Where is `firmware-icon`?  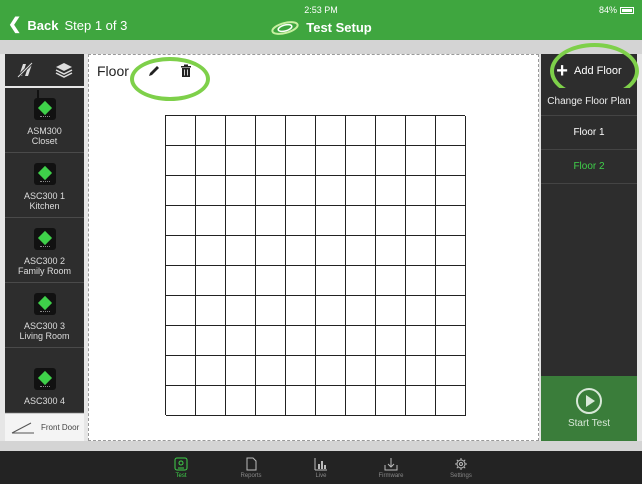
firmware-icon is located at coordinates (391, 463).